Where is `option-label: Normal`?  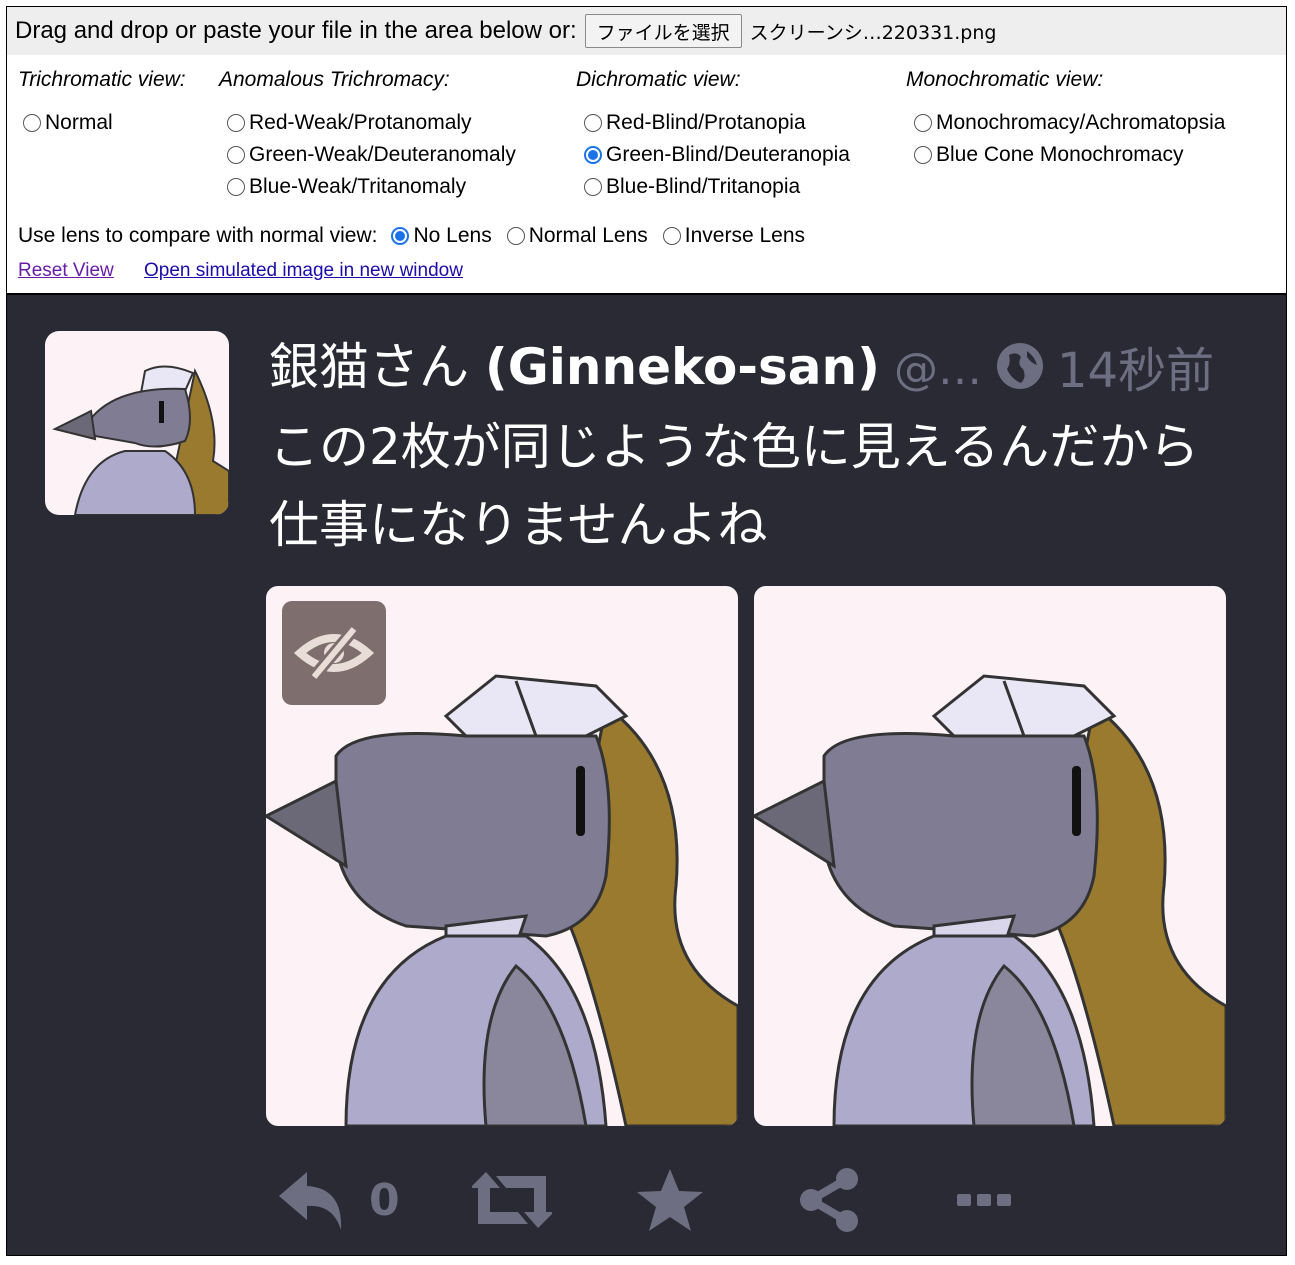
option-label: Normal is located at coordinates (79, 122).